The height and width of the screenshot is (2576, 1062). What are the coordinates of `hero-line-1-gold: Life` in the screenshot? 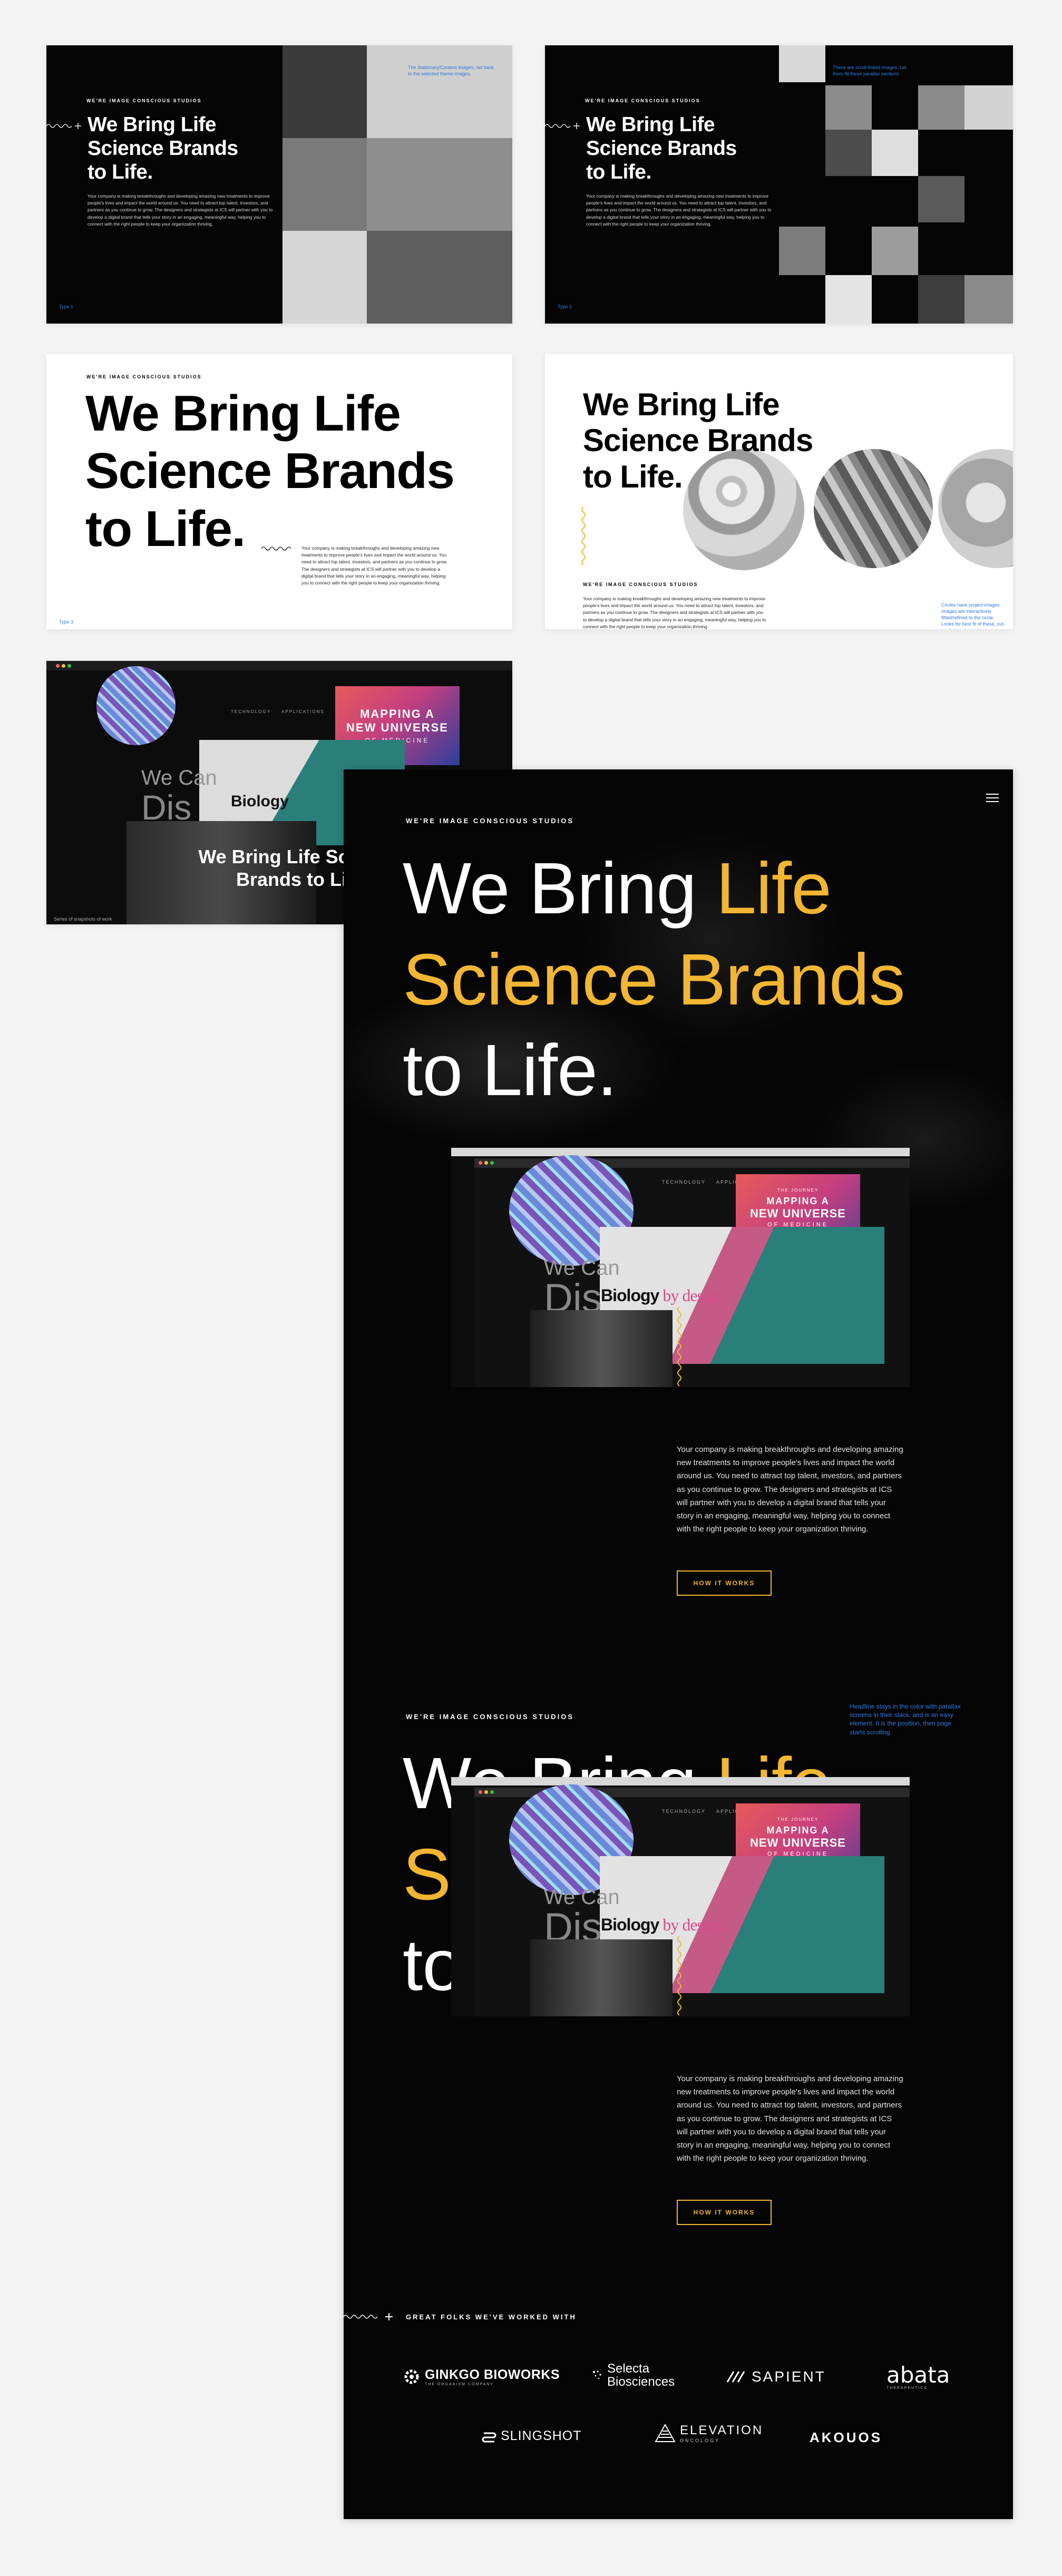 It's located at (773, 888).